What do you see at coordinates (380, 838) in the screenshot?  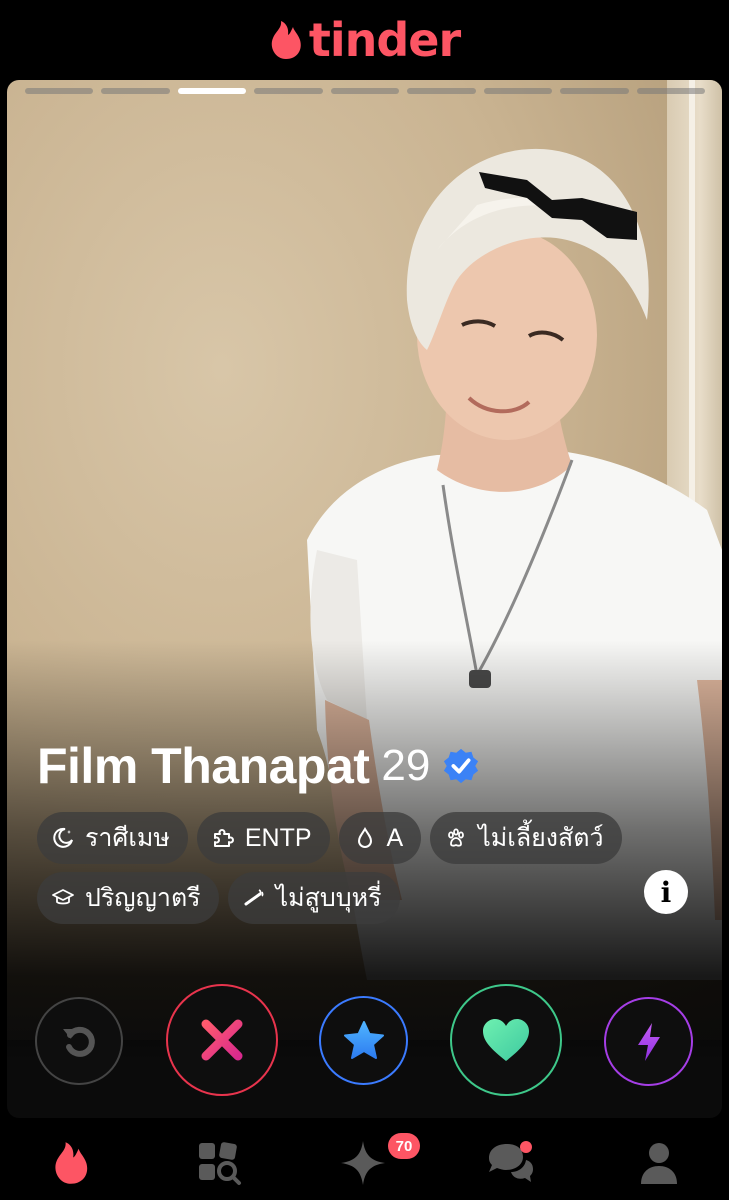 I see `chip-blood-type: A` at bounding box center [380, 838].